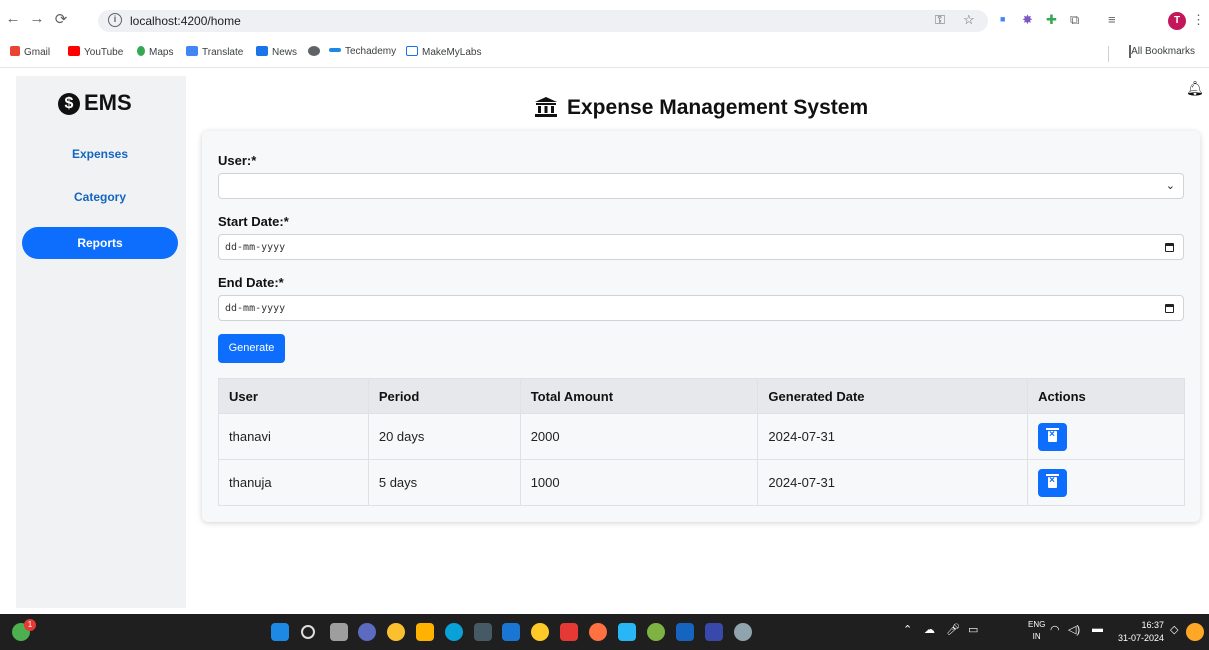  Describe the element at coordinates (61, 19) in the screenshot. I see `reload-icon: ⟳` at that location.